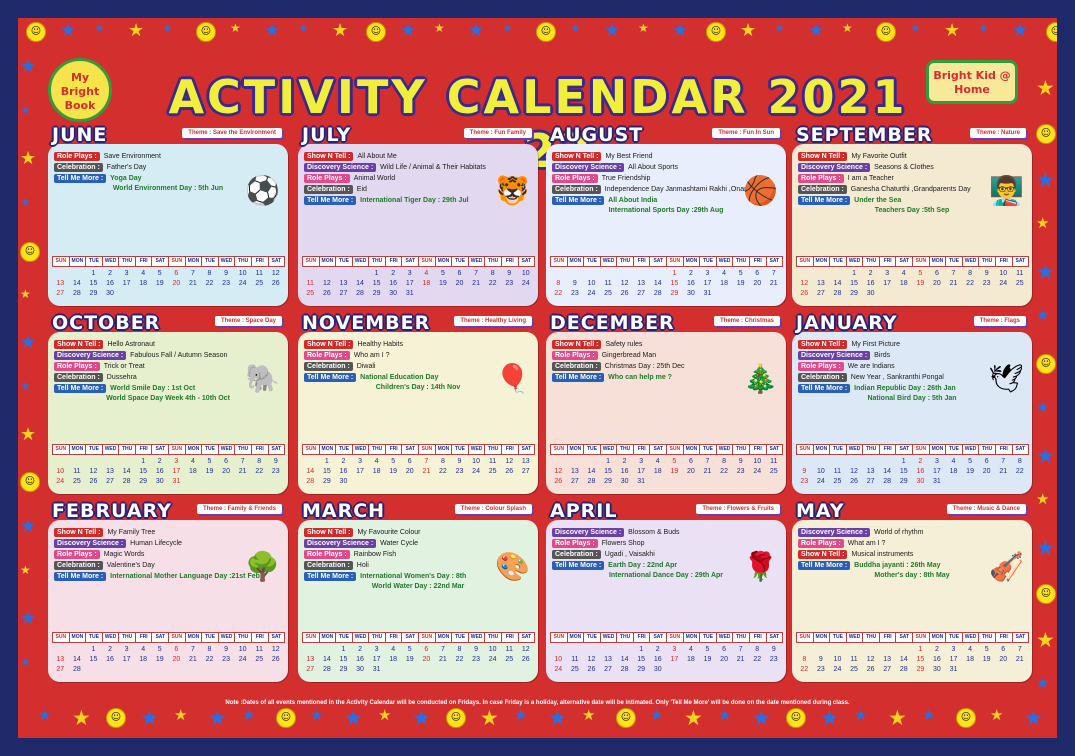 The width and height of the screenshot is (1075, 756). I want to click on activity-item: Show N Tell : Safety rules, so click(666, 344).